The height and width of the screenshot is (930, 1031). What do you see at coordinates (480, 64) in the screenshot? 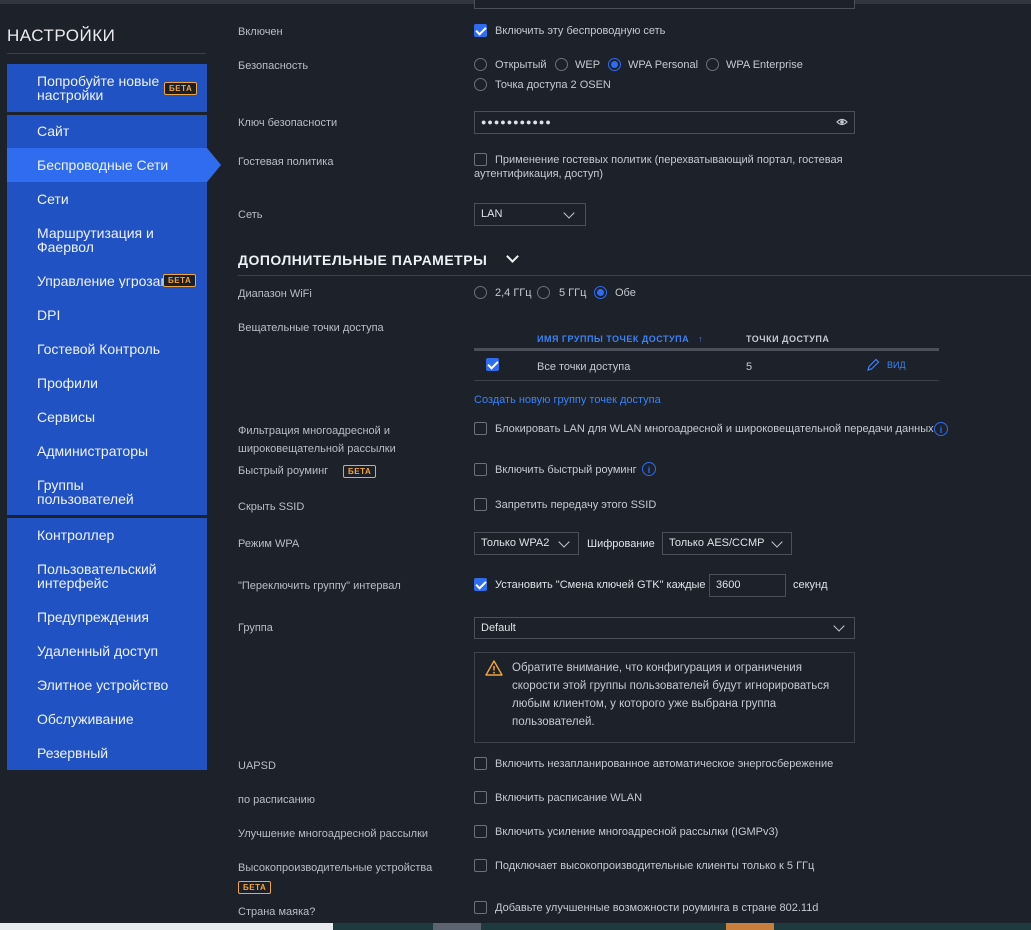
I see `security-open-radio` at bounding box center [480, 64].